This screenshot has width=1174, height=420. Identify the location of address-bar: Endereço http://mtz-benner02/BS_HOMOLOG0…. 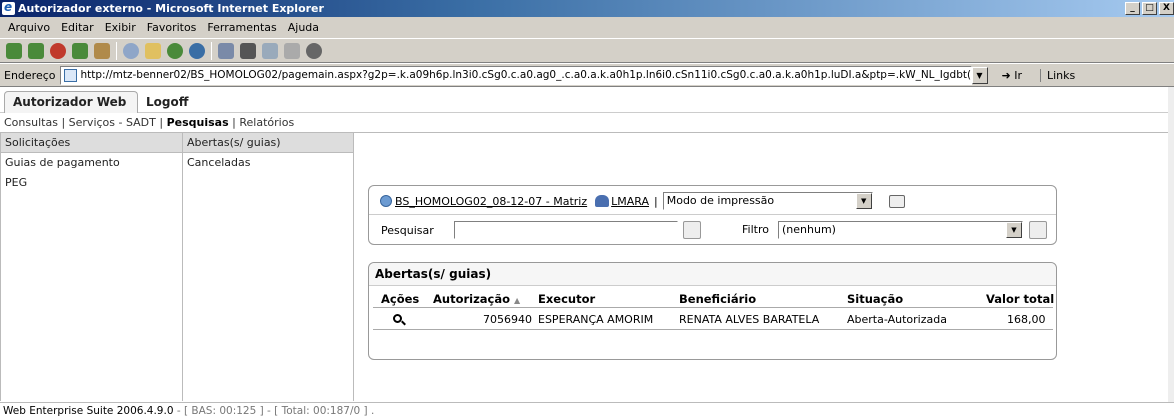
(587, 75).